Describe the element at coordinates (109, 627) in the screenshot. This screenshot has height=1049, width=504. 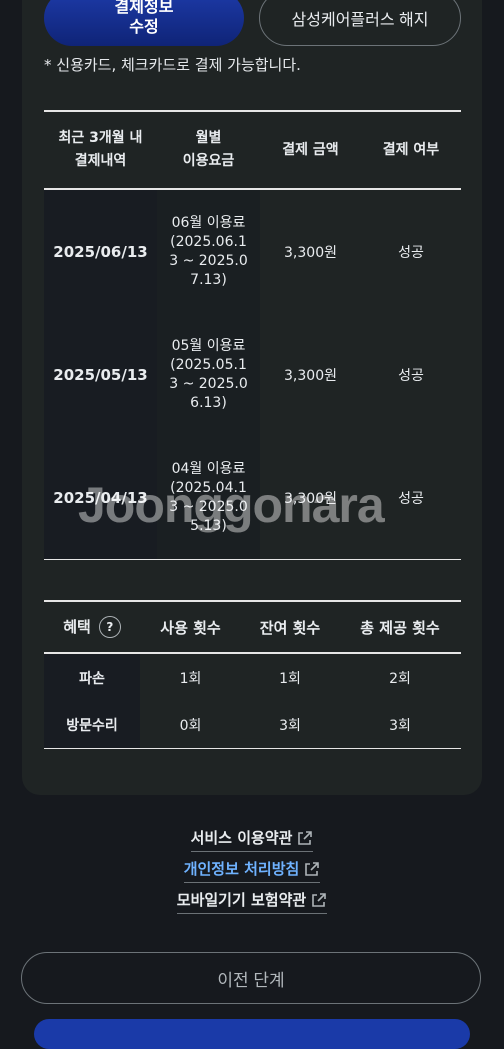
I see `help-icon: ?` at that location.